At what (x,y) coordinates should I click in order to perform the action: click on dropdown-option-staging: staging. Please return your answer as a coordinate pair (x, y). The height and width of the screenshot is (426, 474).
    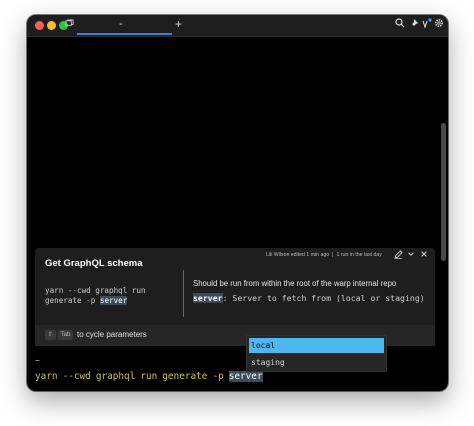
    Looking at the image, I should click on (316, 362).